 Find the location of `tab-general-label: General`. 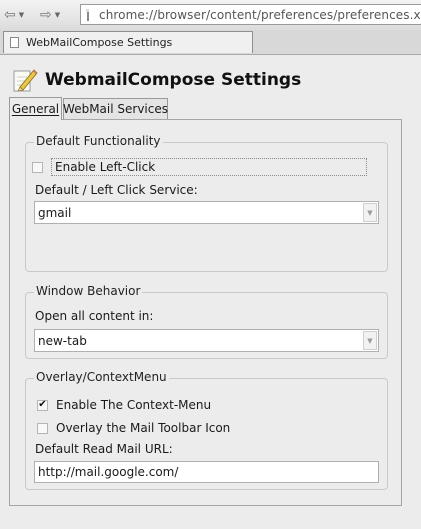

tab-general-label: General is located at coordinates (35, 109).